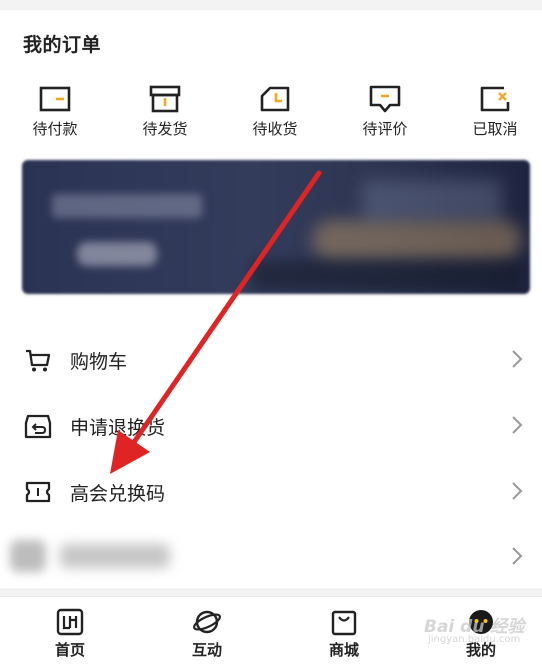  Describe the element at coordinates (38, 492) in the screenshot. I see `ticket-icon` at that location.